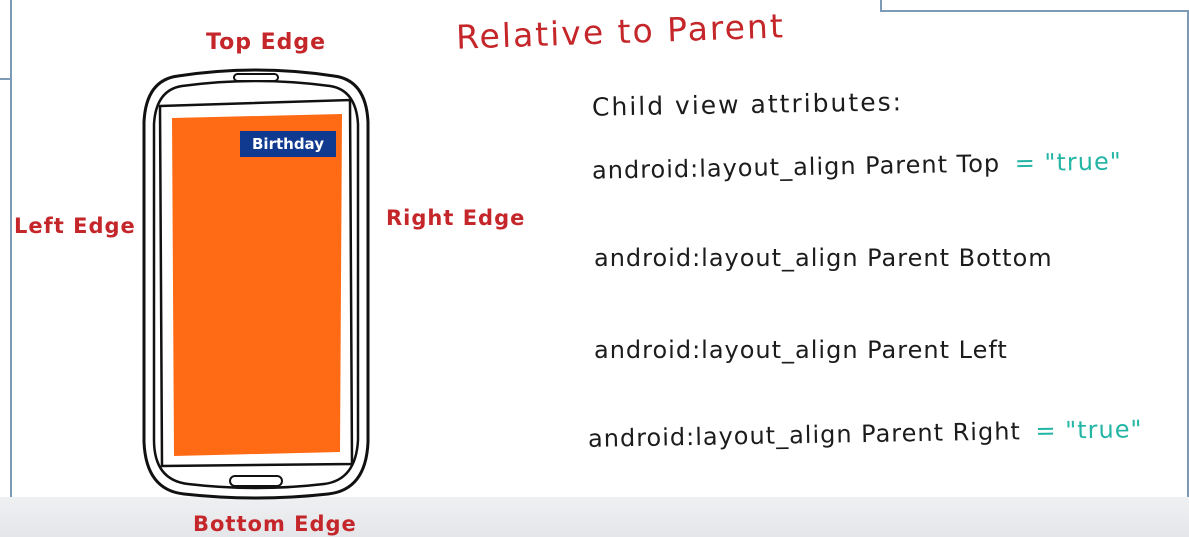  Describe the element at coordinates (256, 77) in the screenshot. I see `phone-earpiece` at that location.